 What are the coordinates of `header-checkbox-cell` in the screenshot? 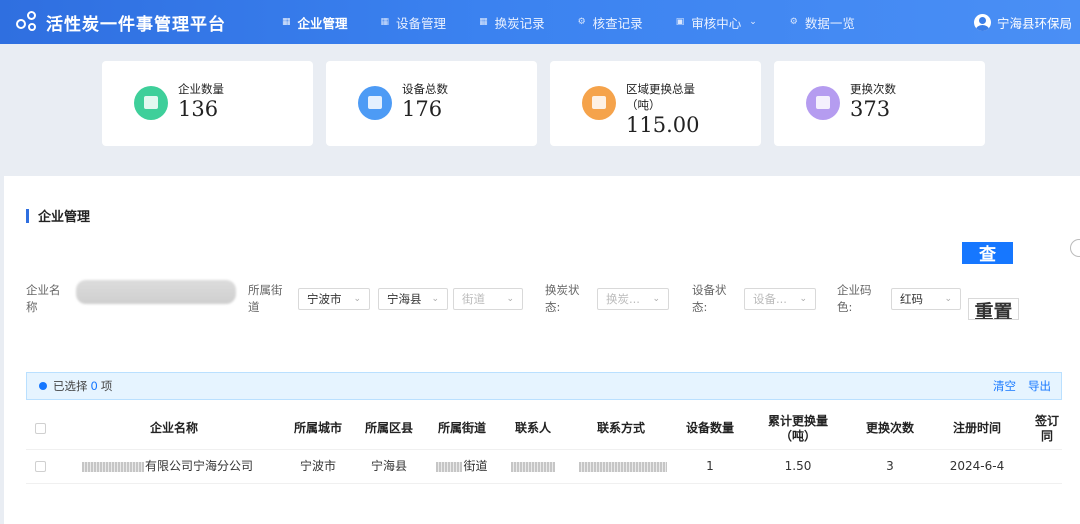 It's located at (40, 428).